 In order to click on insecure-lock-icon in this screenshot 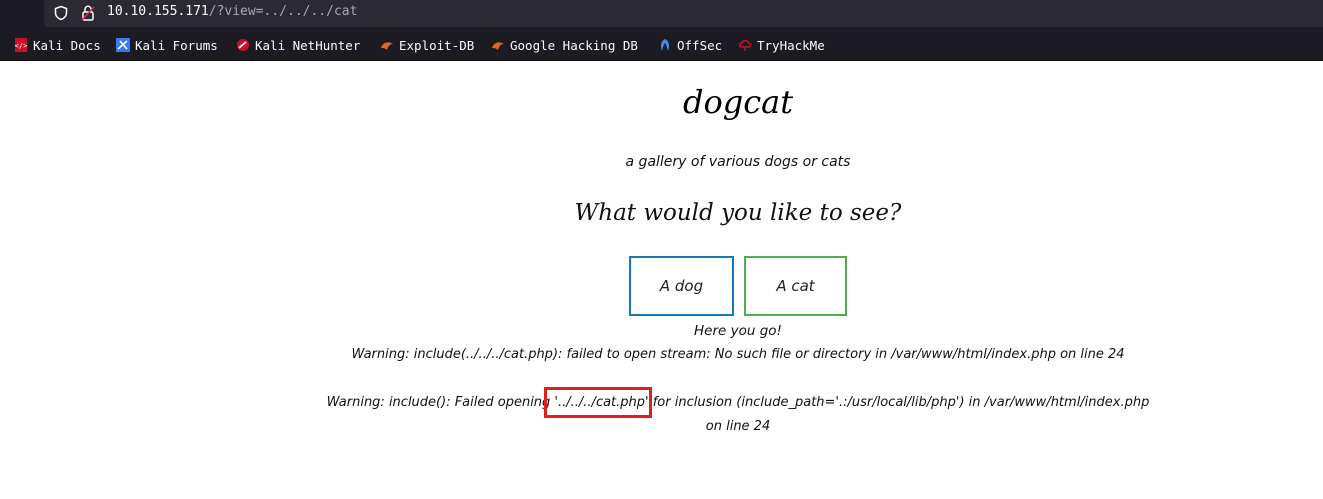, I will do `click(88, 13)`.